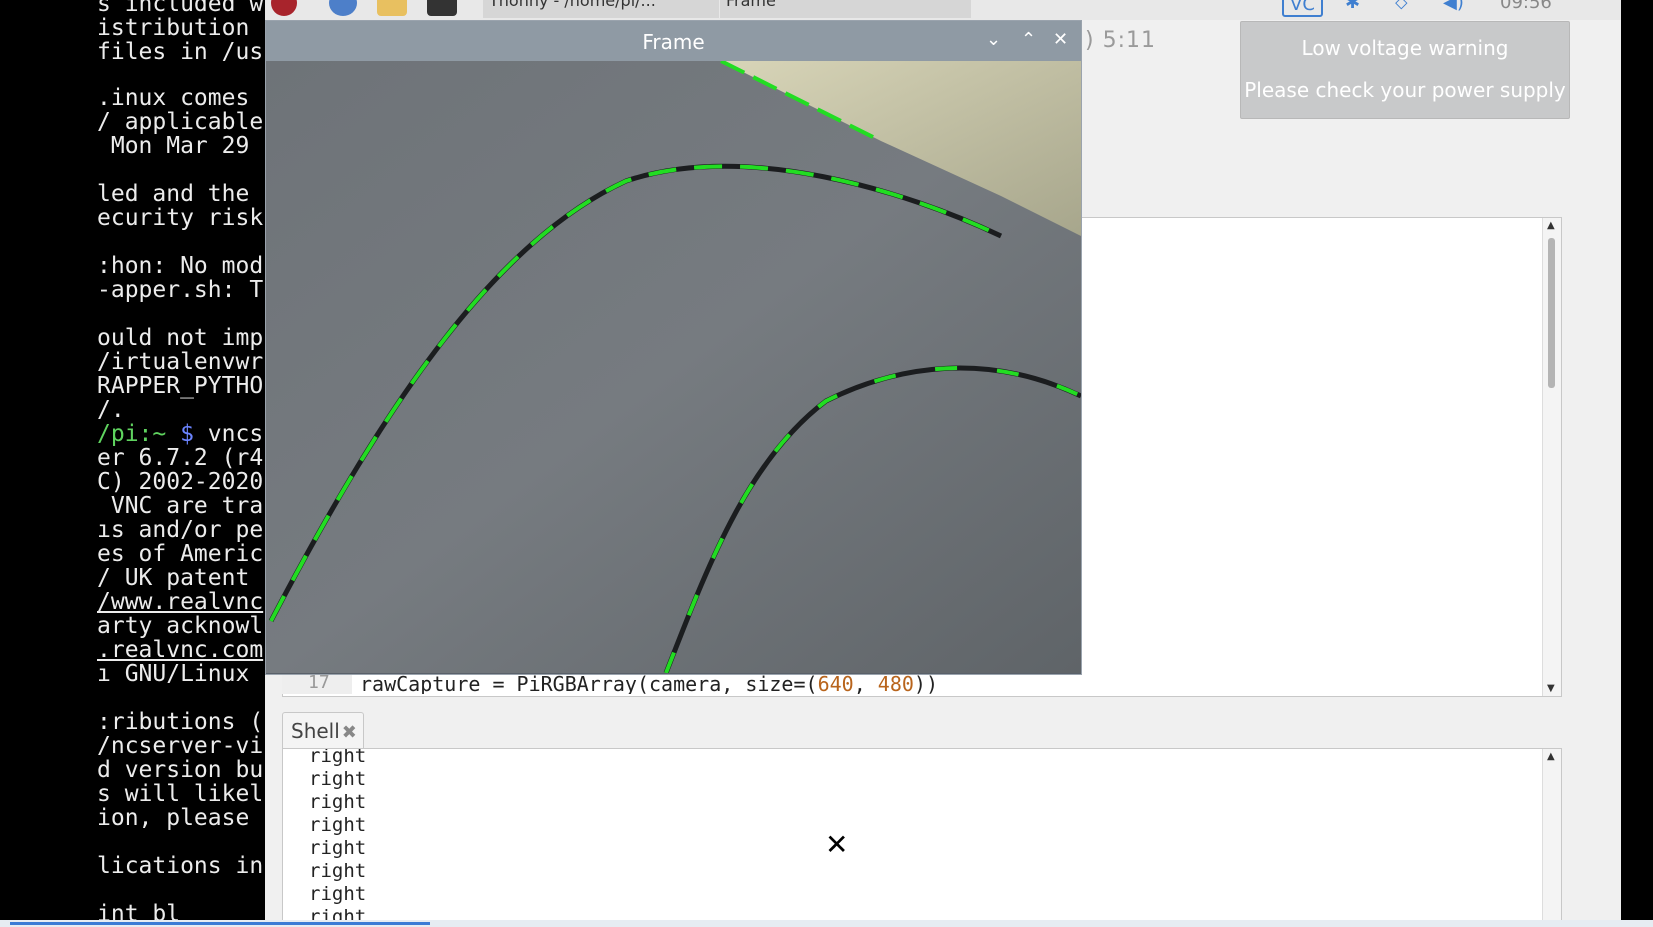 This screenshot has width=1653, height=927. I want to click on terminal-line: / UK patent, so click(173, 578).